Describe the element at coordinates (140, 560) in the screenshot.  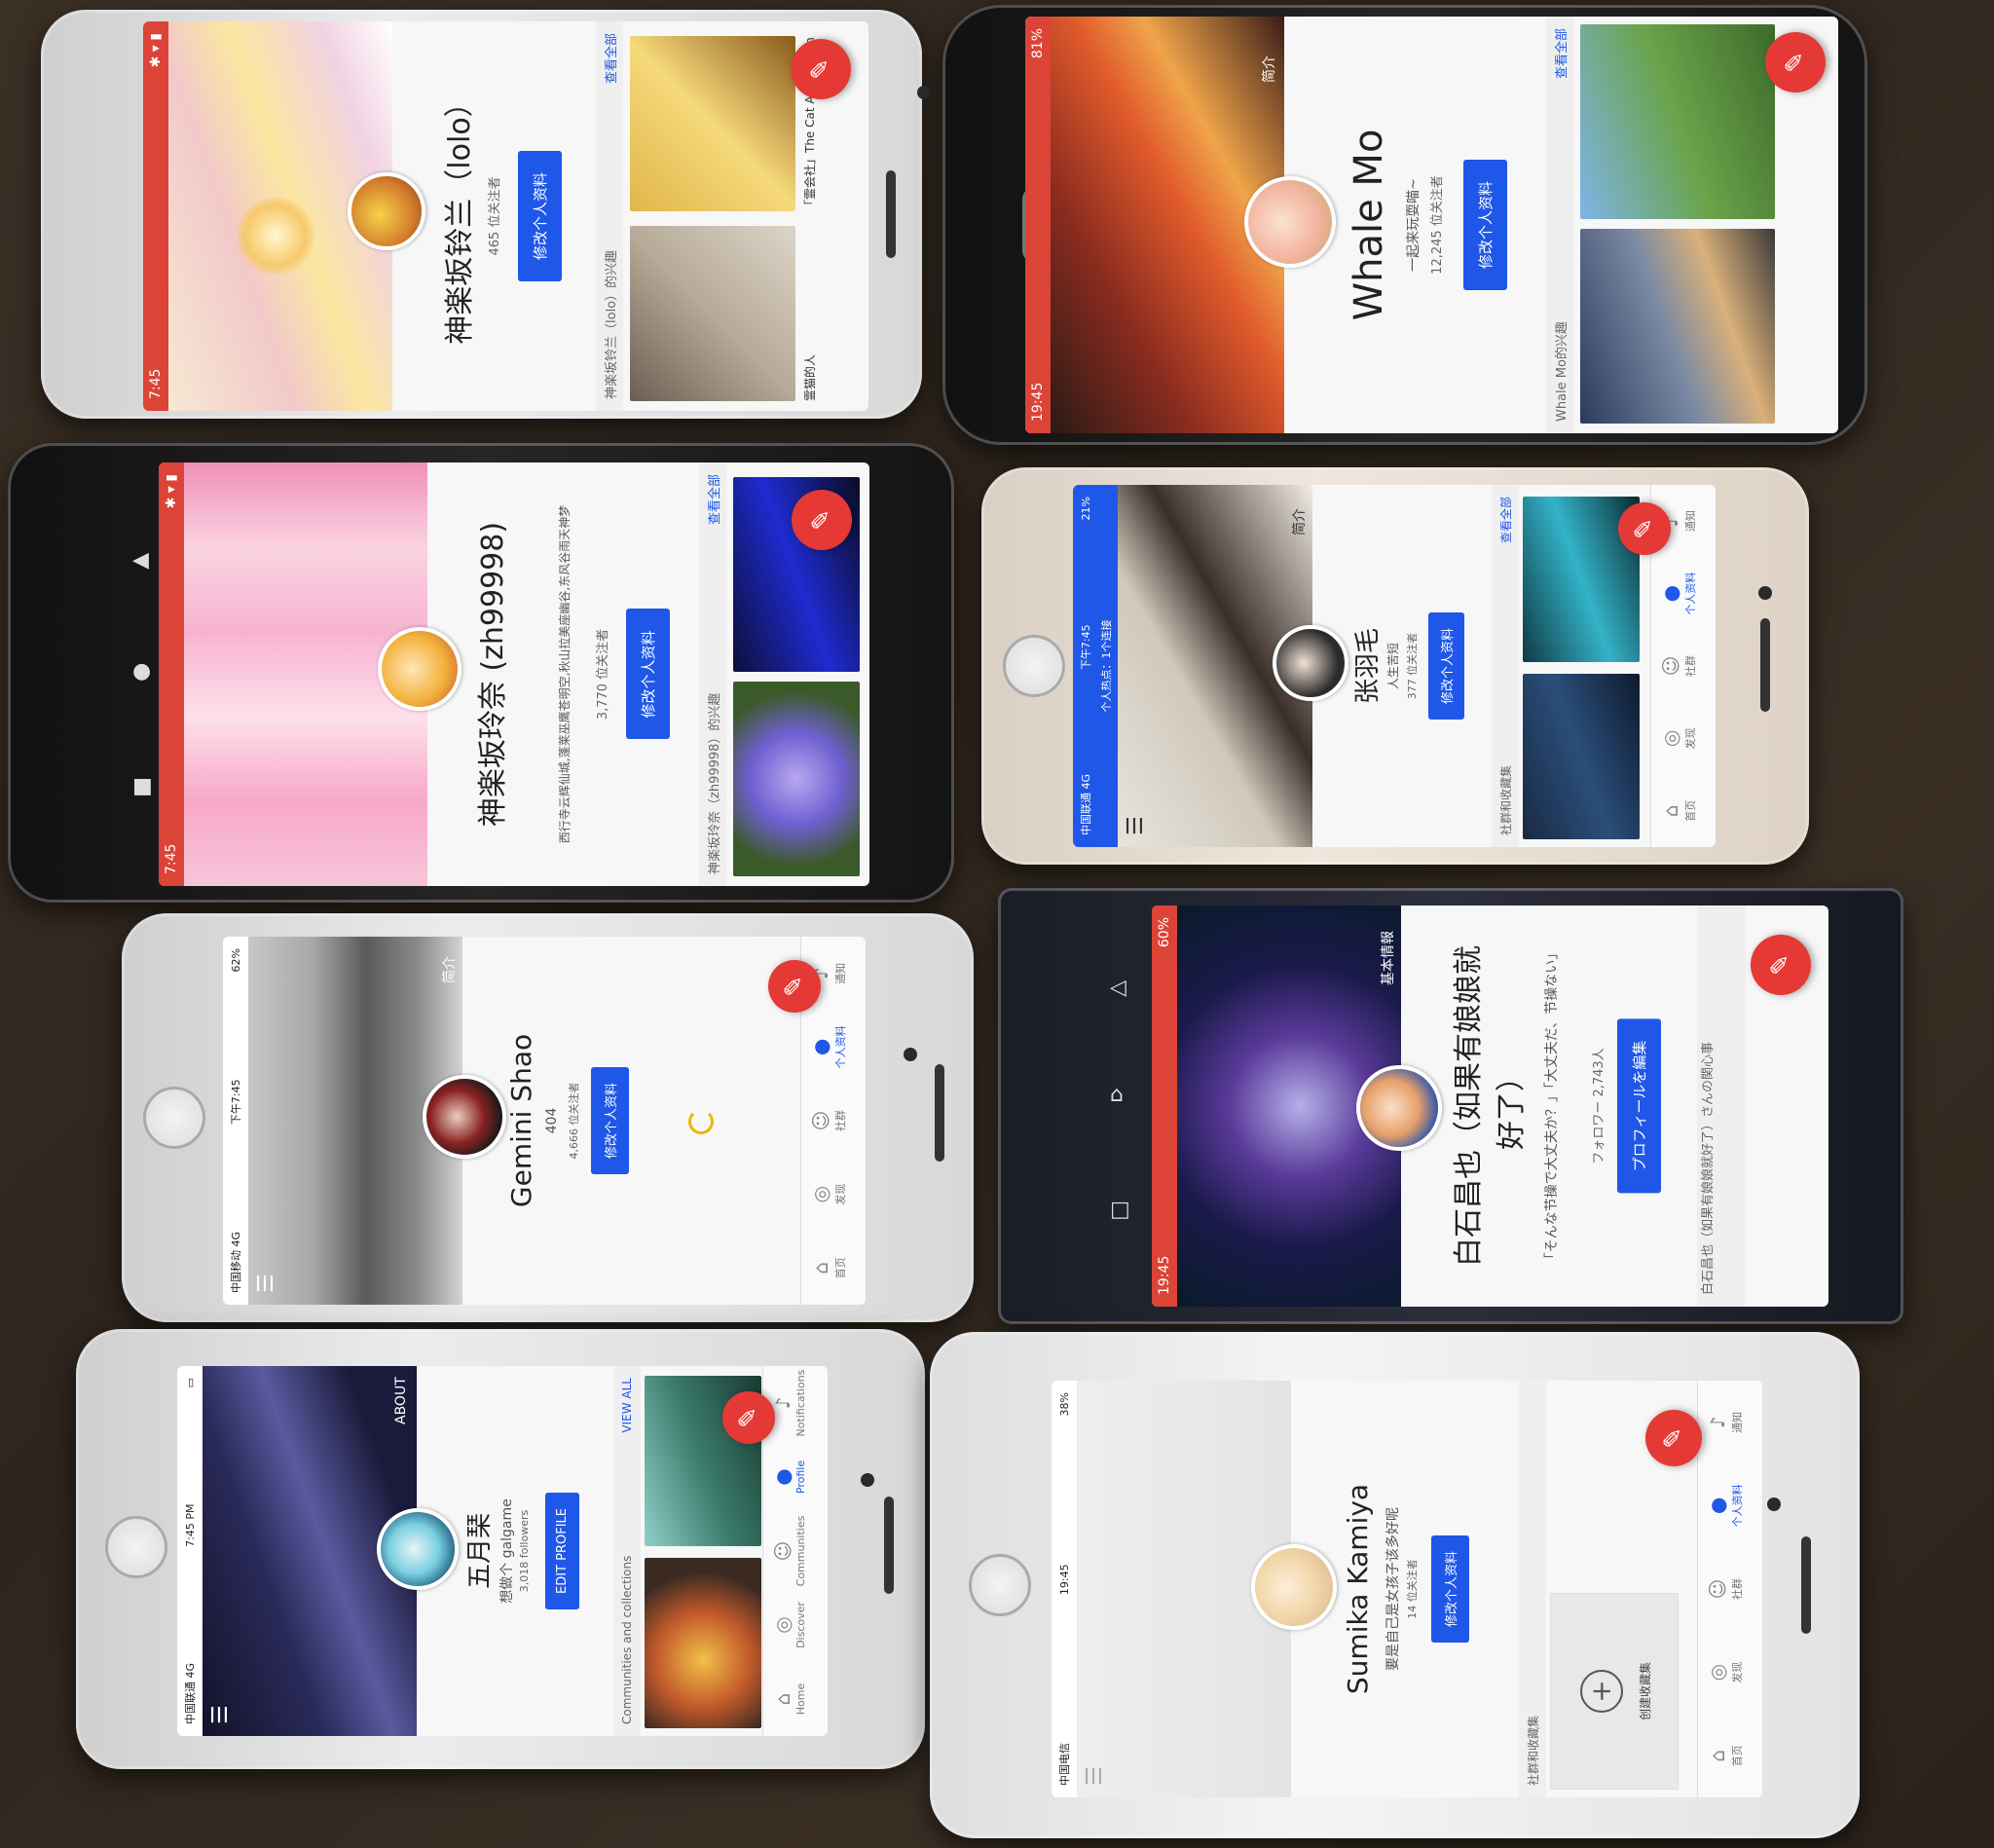
I see `back-nav-icon: ◀` at that location.